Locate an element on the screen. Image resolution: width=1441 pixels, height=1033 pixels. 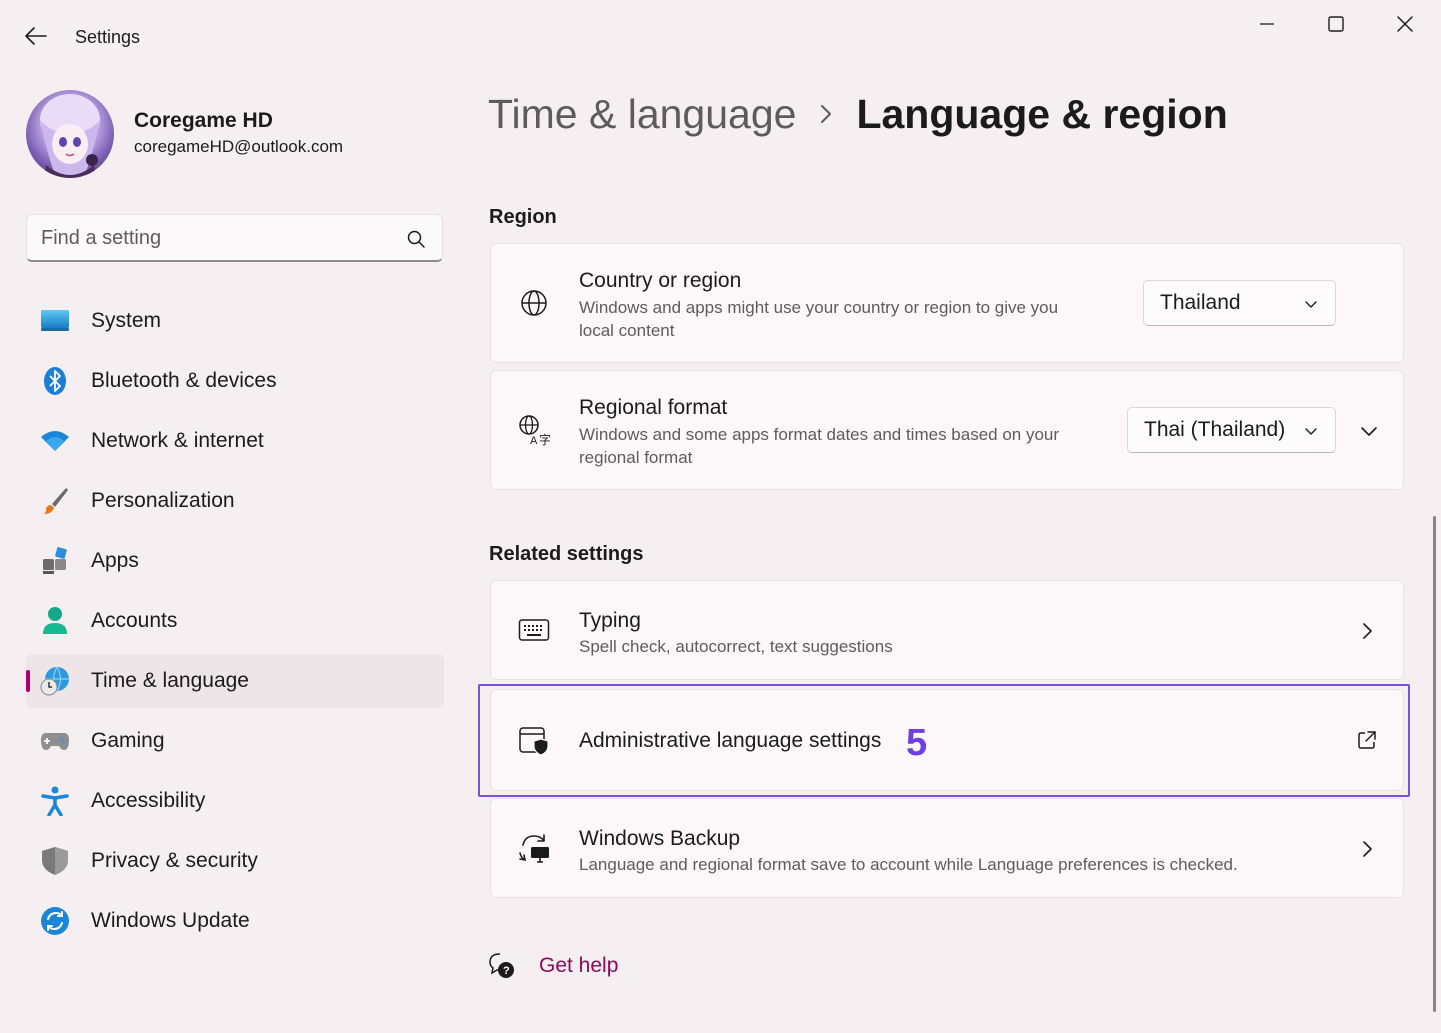
app-title: Settings is located at coordinates (108, 37).